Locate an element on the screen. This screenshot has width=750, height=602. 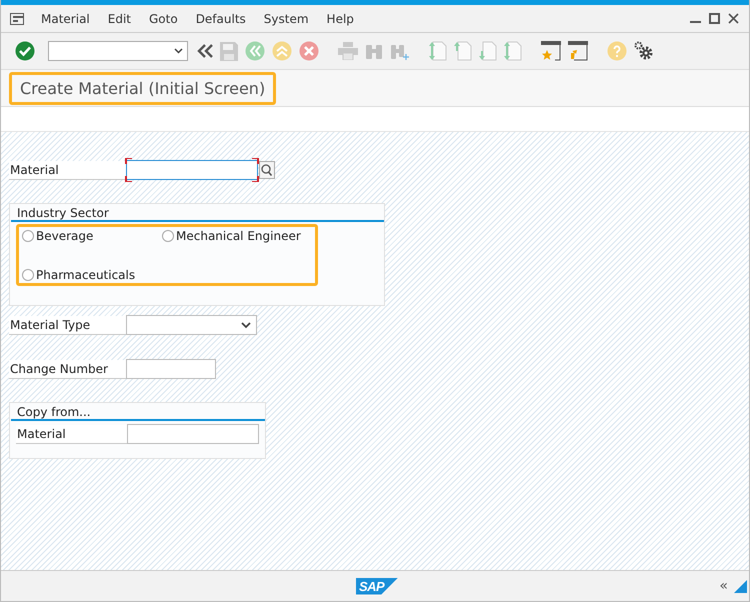
menu-item: Material is located at coordinates (65, 19).